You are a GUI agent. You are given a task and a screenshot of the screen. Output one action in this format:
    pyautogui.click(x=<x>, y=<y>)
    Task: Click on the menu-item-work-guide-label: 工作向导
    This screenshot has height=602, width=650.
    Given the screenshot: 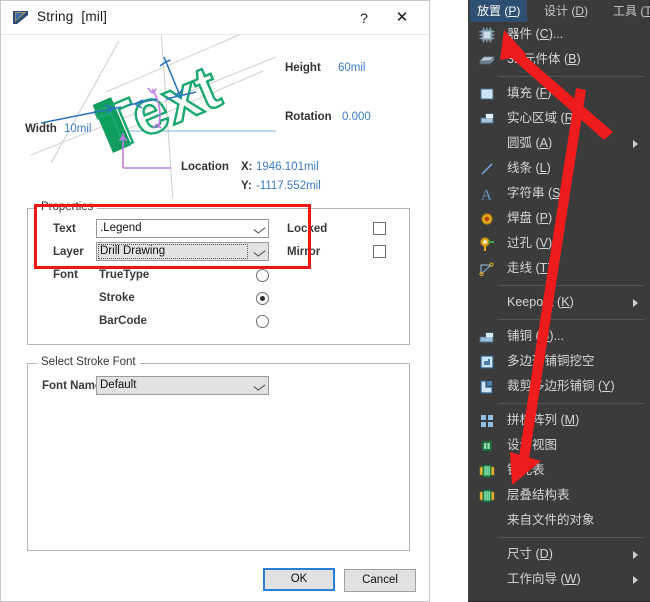 What is the action you would take?
    pyautogui.click(x=532, y=579)
    